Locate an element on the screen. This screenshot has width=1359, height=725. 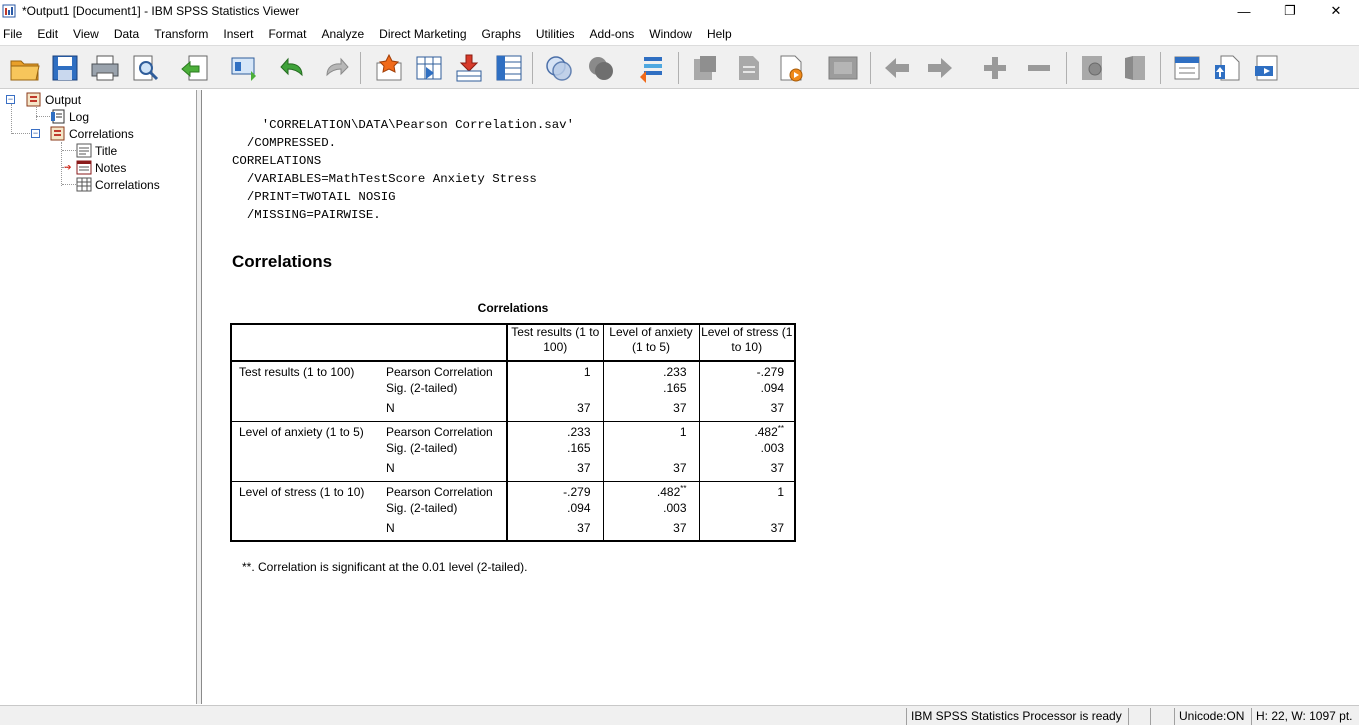
table-icon is located at coordinates (84, 184).